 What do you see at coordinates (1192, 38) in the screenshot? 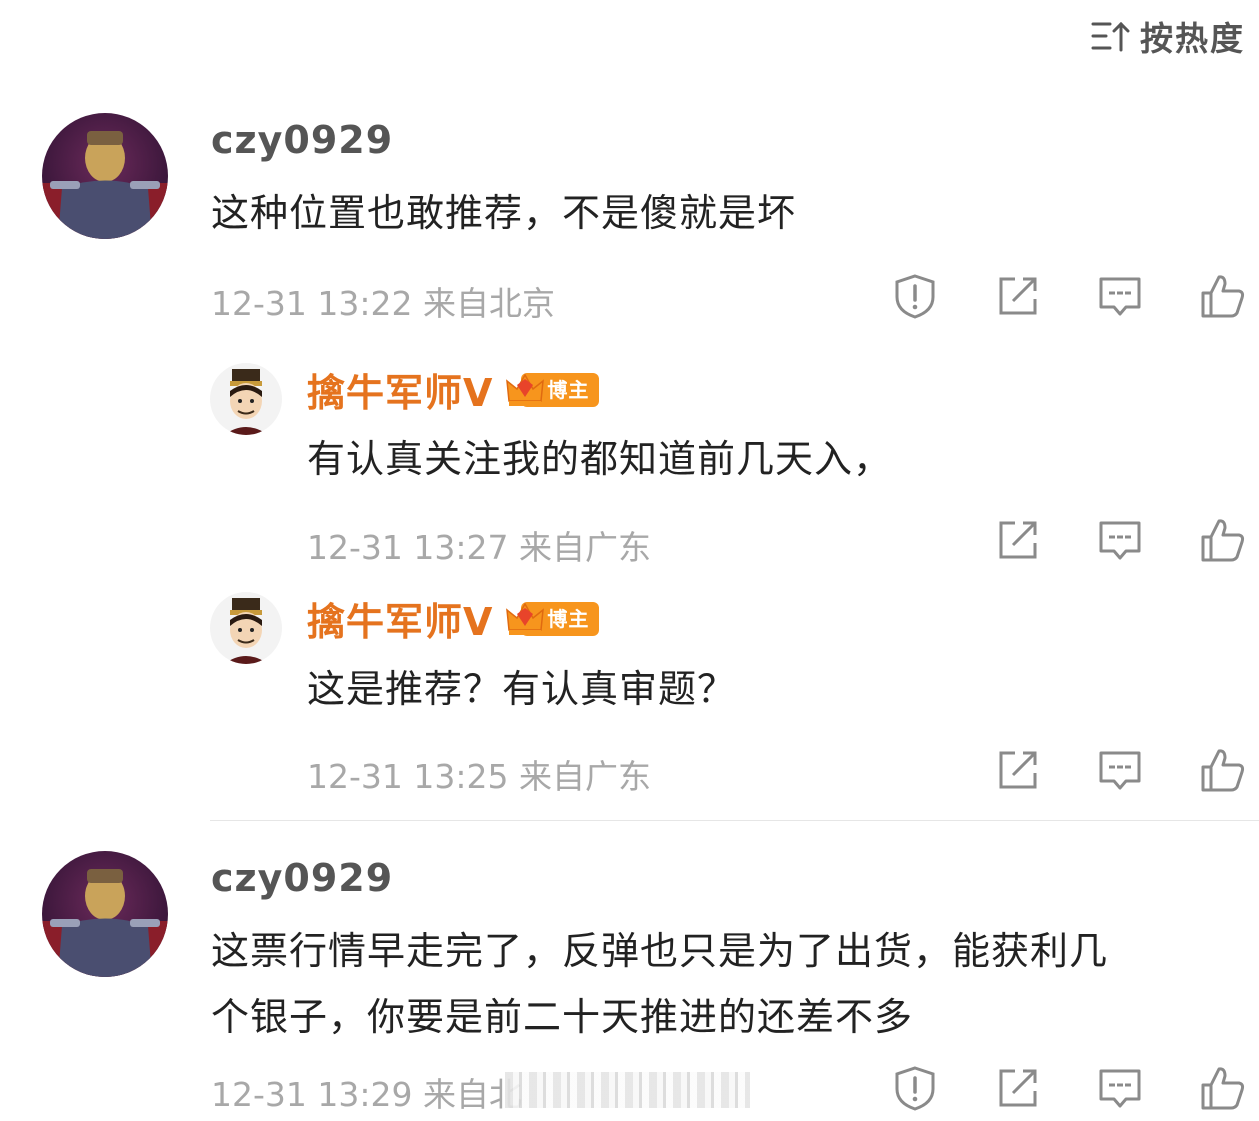
I see `sort-label: 按热度` at bounding box center [1192, 38].